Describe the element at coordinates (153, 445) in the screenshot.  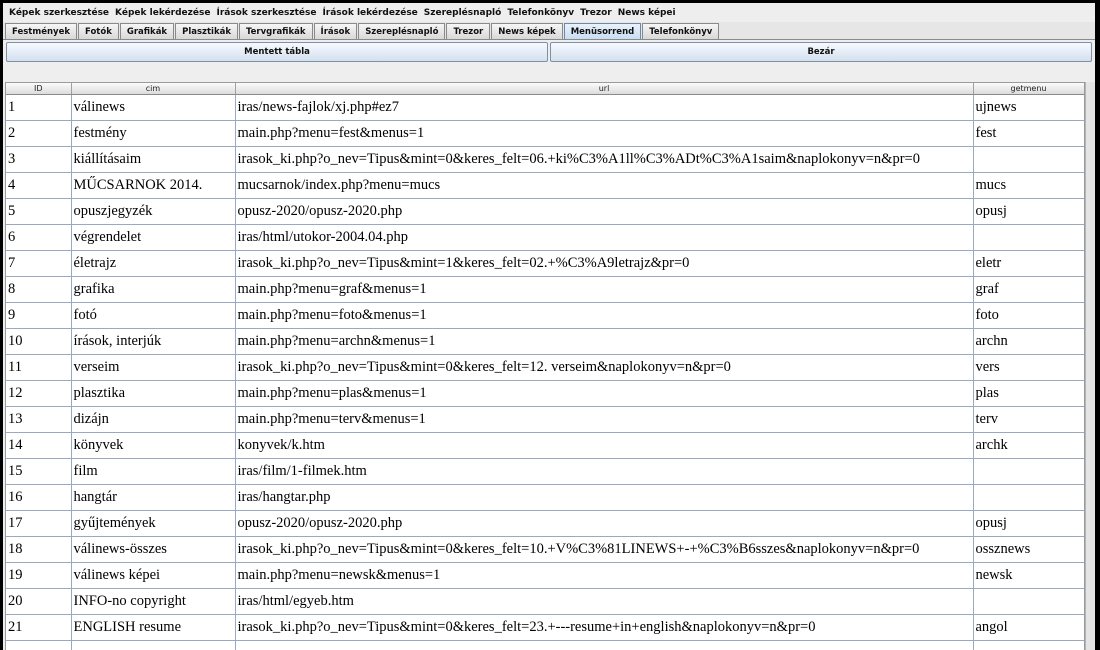
I see `cim-cell: könyvek` at that location.